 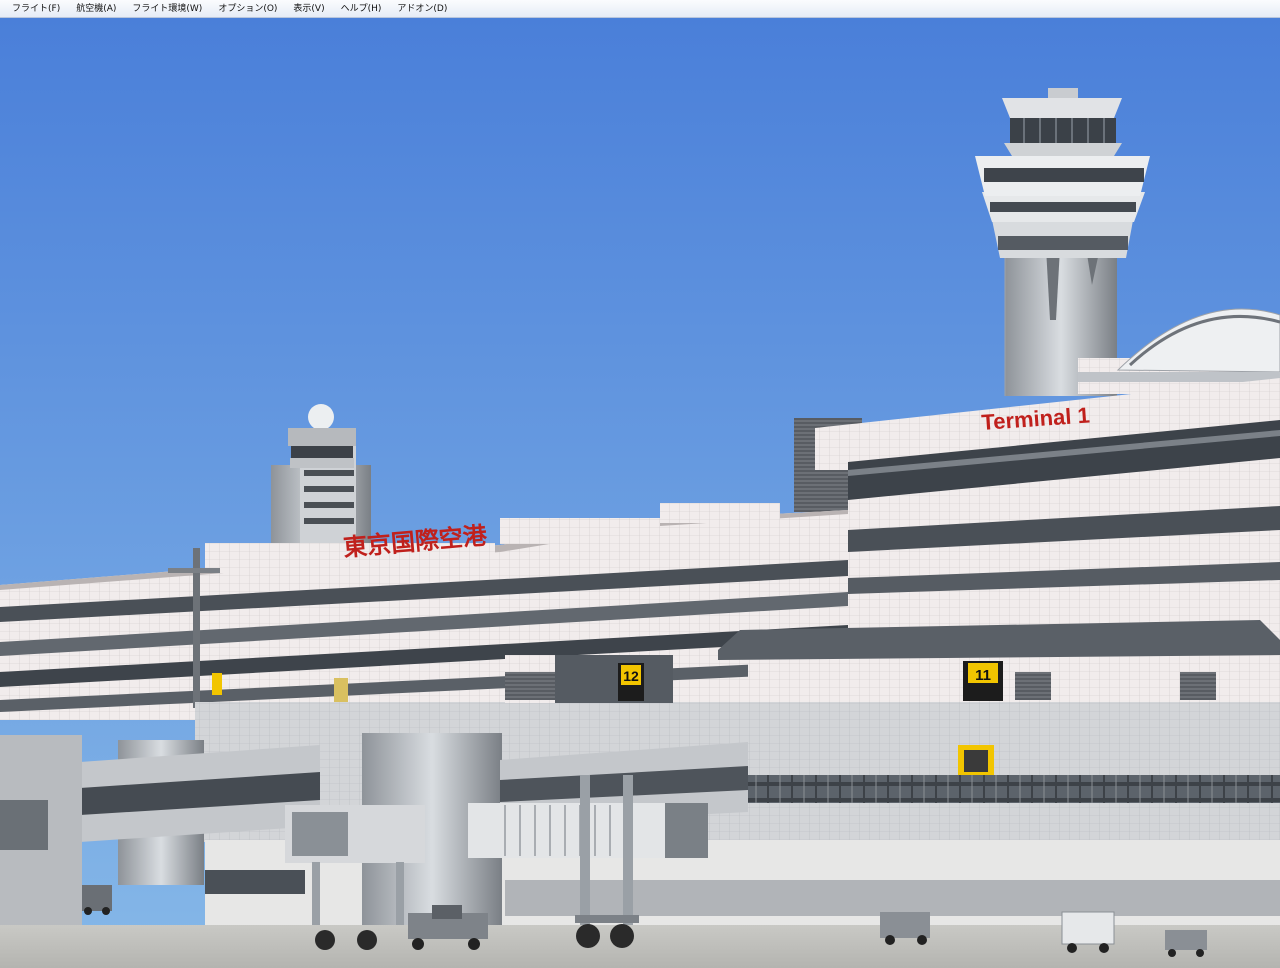 What do you see at coordinates (97, 900) in the screenshot?
I see `ground-vehicle` at bounding box center [97, 900].